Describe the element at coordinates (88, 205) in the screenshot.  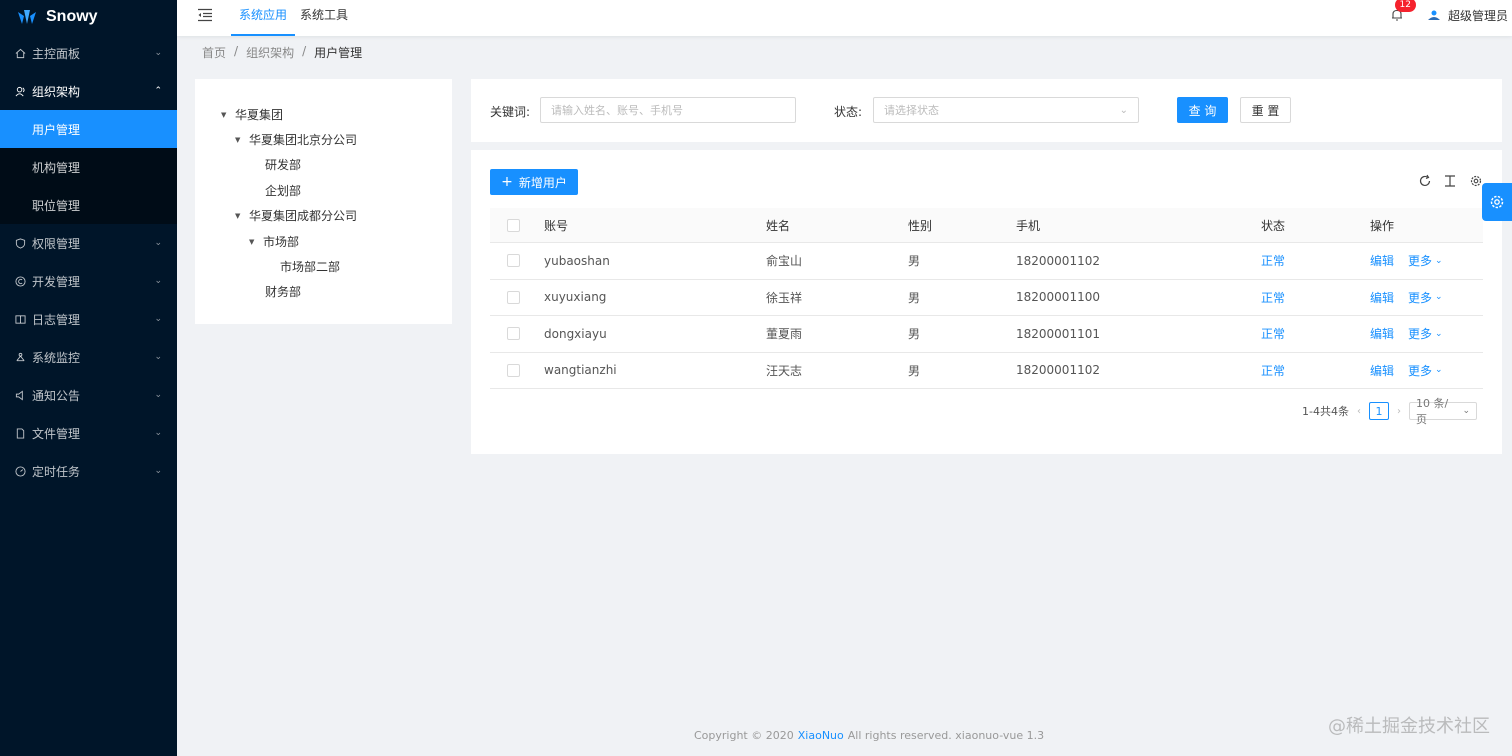
I see `sidebar-item-position-management: 职位管理` at that location.